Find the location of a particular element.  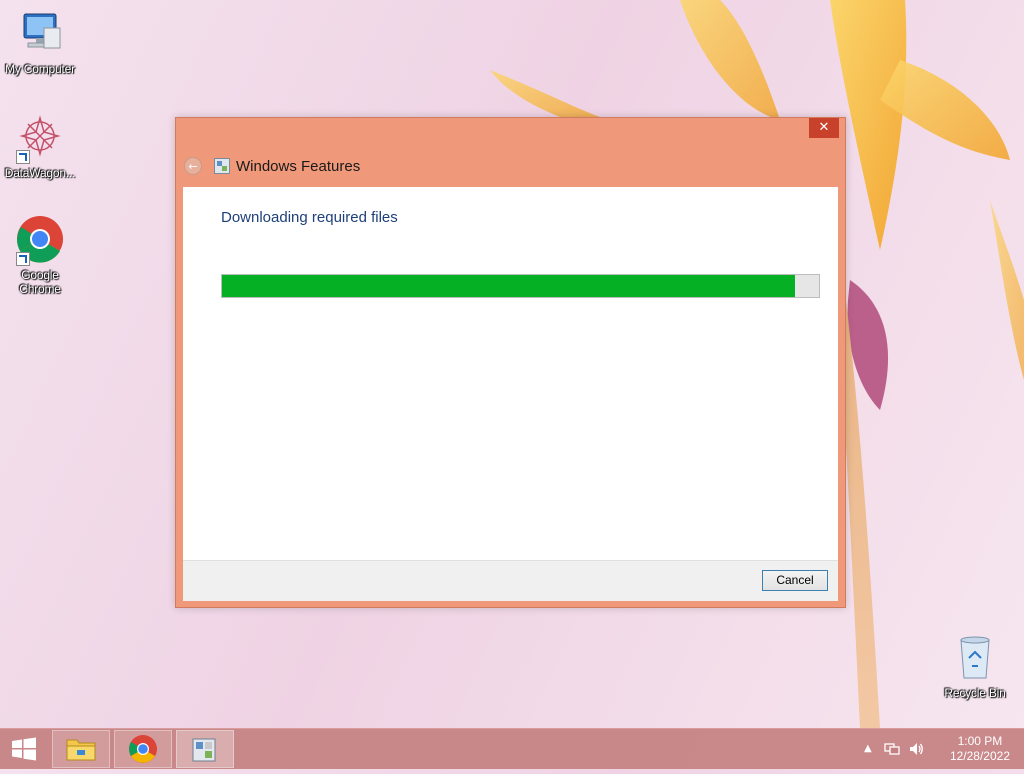

desktop-icon-label: Recycle Bin is located at coordinates (975, 693).